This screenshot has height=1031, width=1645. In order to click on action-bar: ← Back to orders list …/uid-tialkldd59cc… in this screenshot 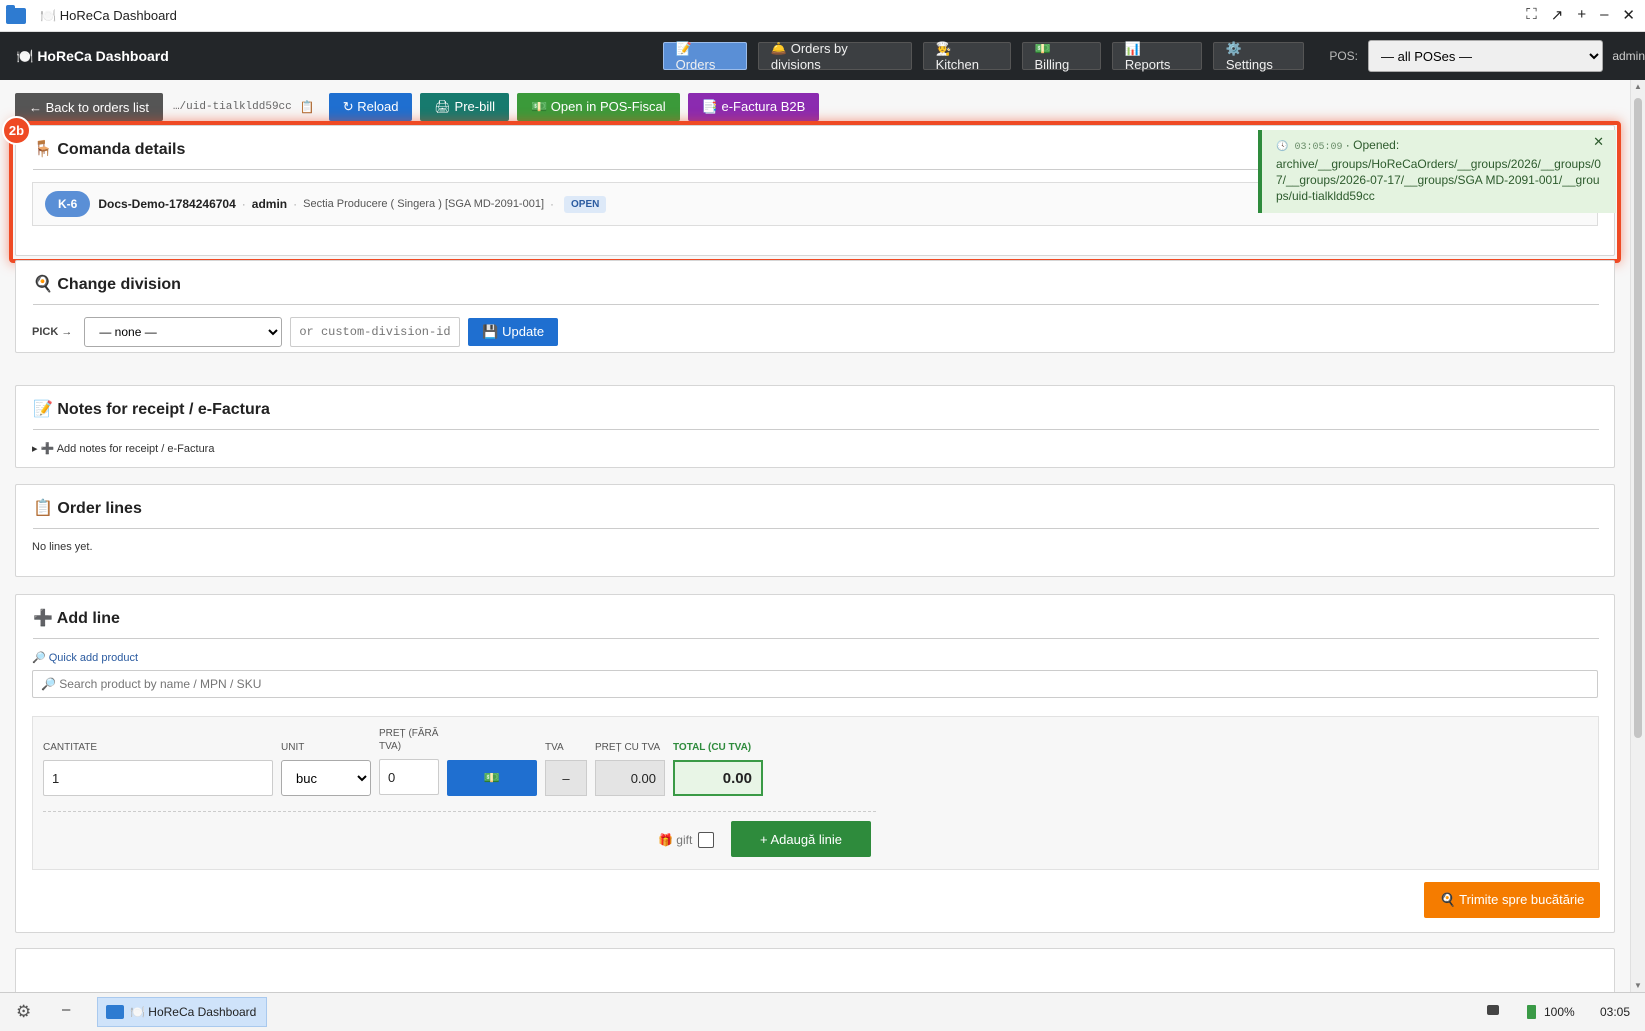, I will do `click(417, 107)`.